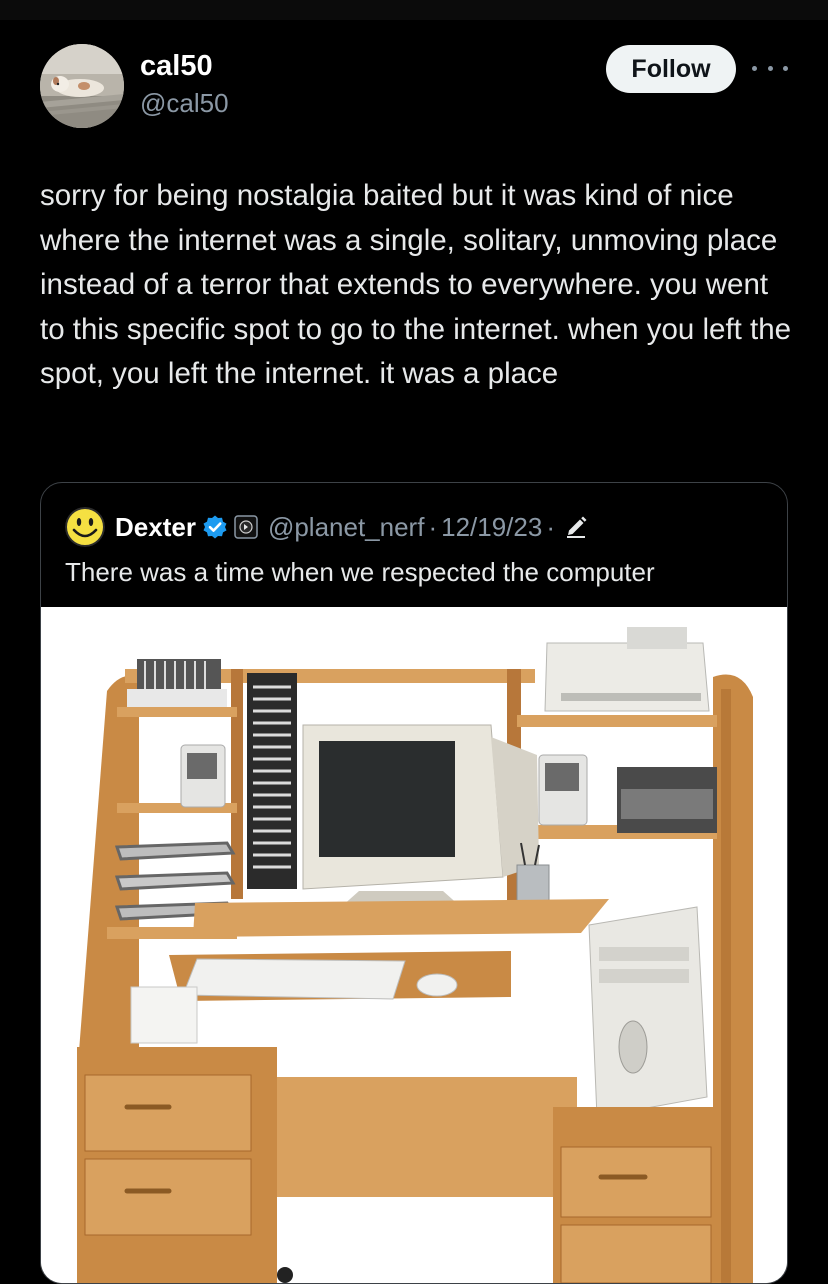 Image resolution: width=828 pixels, height=1284 pixels. What do you see at coordinates (671, 69) in the screenshot?
I see `follow-button: Follow` at bounding box center [671, 69].